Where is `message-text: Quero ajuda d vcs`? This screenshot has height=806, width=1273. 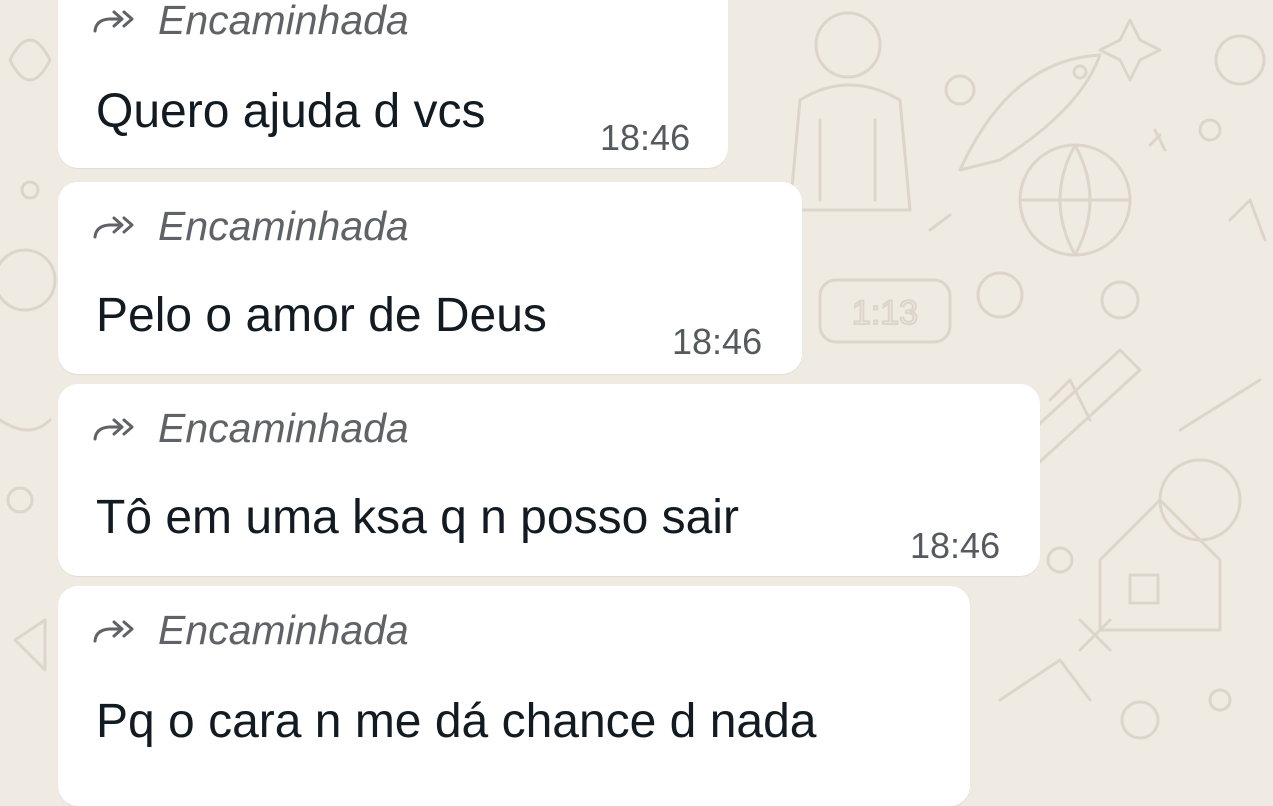 message-text: Quero ajuda d vcs is located at coordinates (291, 111).